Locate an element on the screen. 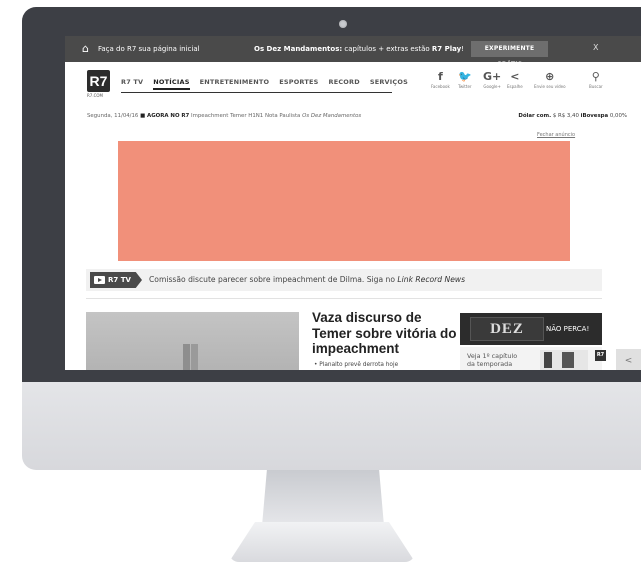 This screenshot has height=564, width=641. nav-item-entretenimento: ENTRETENIMENTO is located at coordinates (235, 84).